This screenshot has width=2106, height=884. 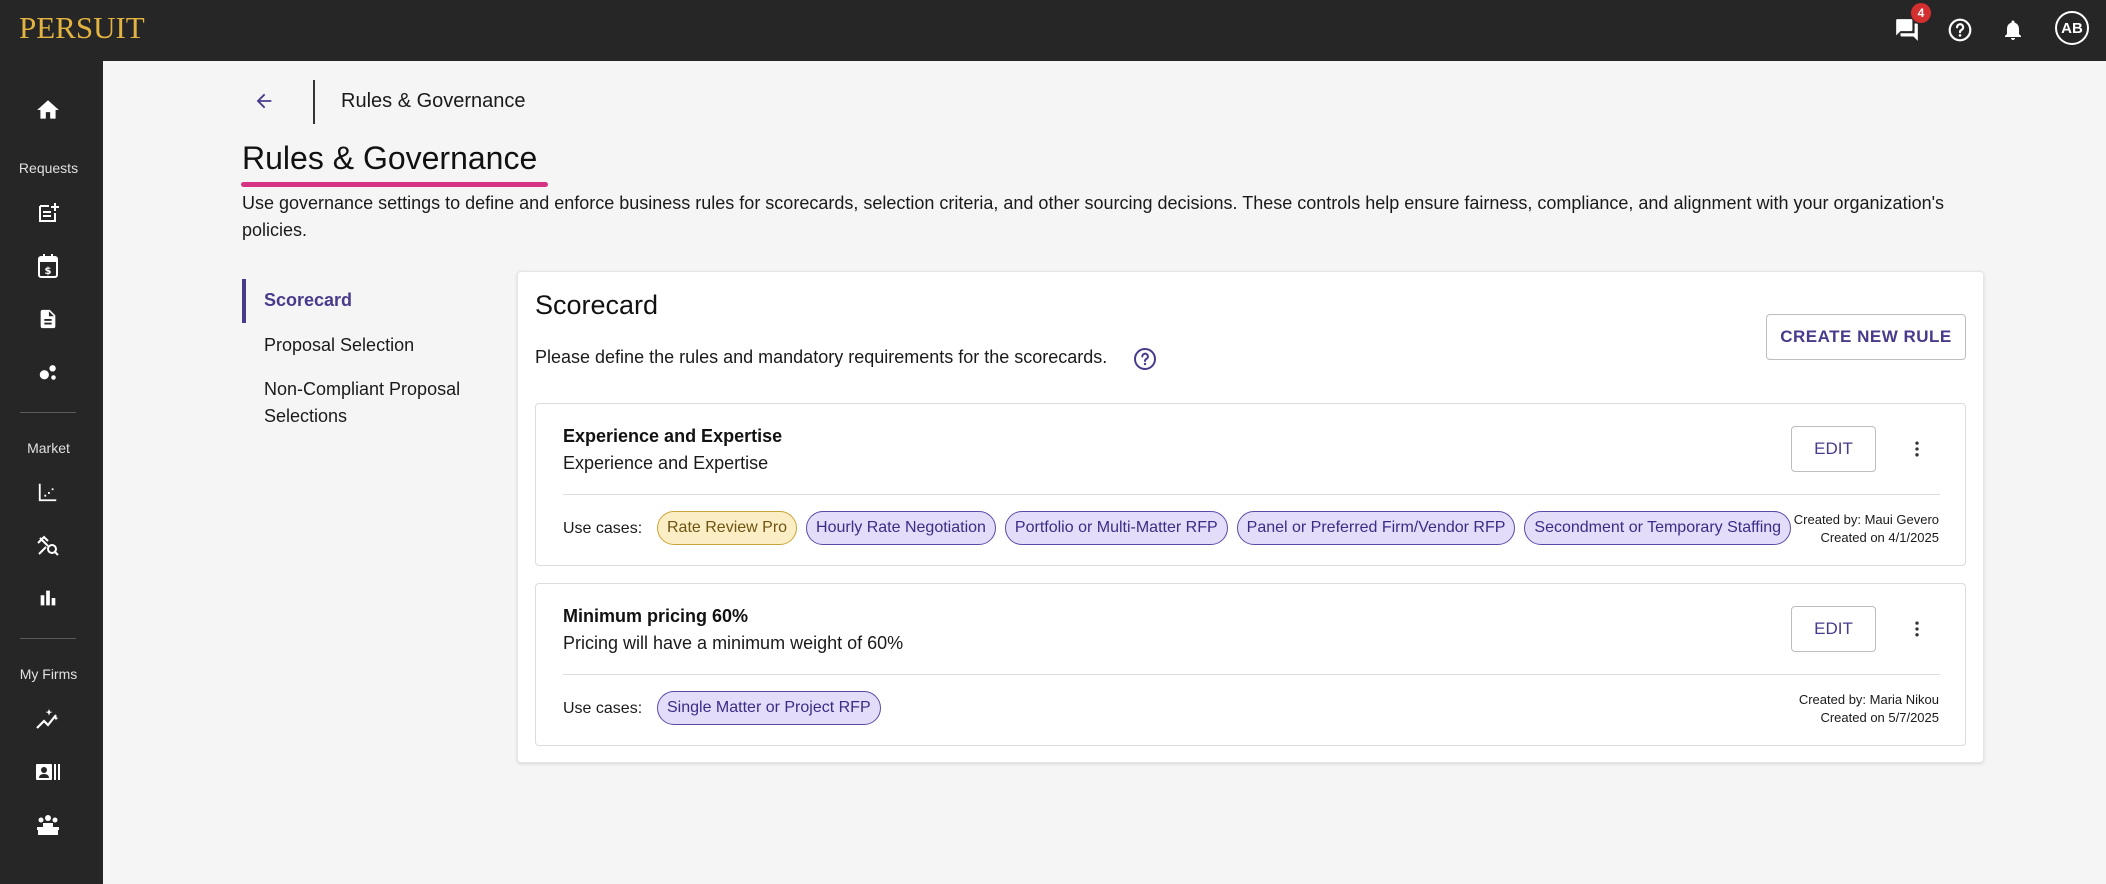 What do you see at coordinates (1866, 337) in the screenshot?
I see `create-new-rule-button: CREATE NEW RULE` at bounding box center [1866, 337].